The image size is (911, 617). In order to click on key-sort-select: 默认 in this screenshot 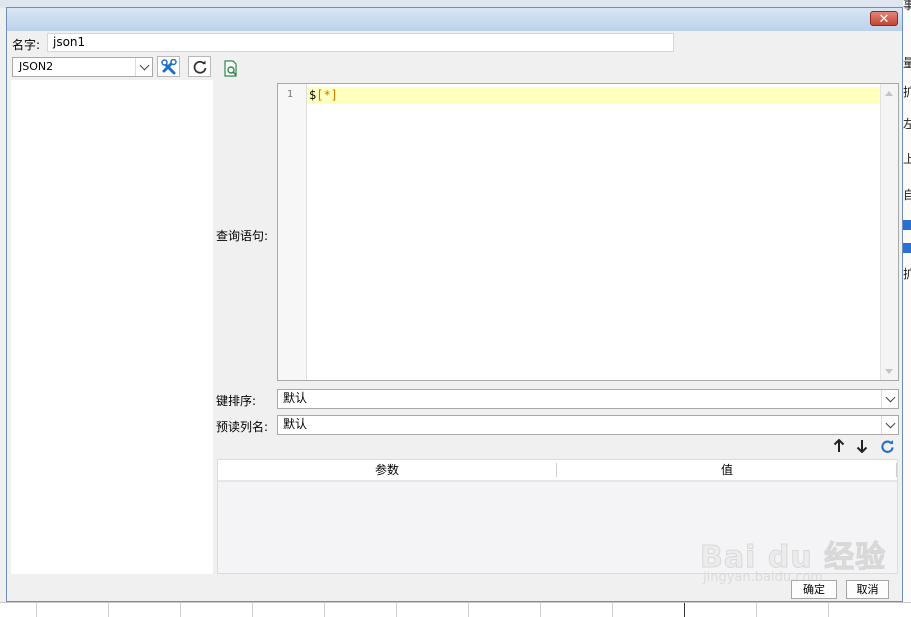, I will do `click(588, 399)`.